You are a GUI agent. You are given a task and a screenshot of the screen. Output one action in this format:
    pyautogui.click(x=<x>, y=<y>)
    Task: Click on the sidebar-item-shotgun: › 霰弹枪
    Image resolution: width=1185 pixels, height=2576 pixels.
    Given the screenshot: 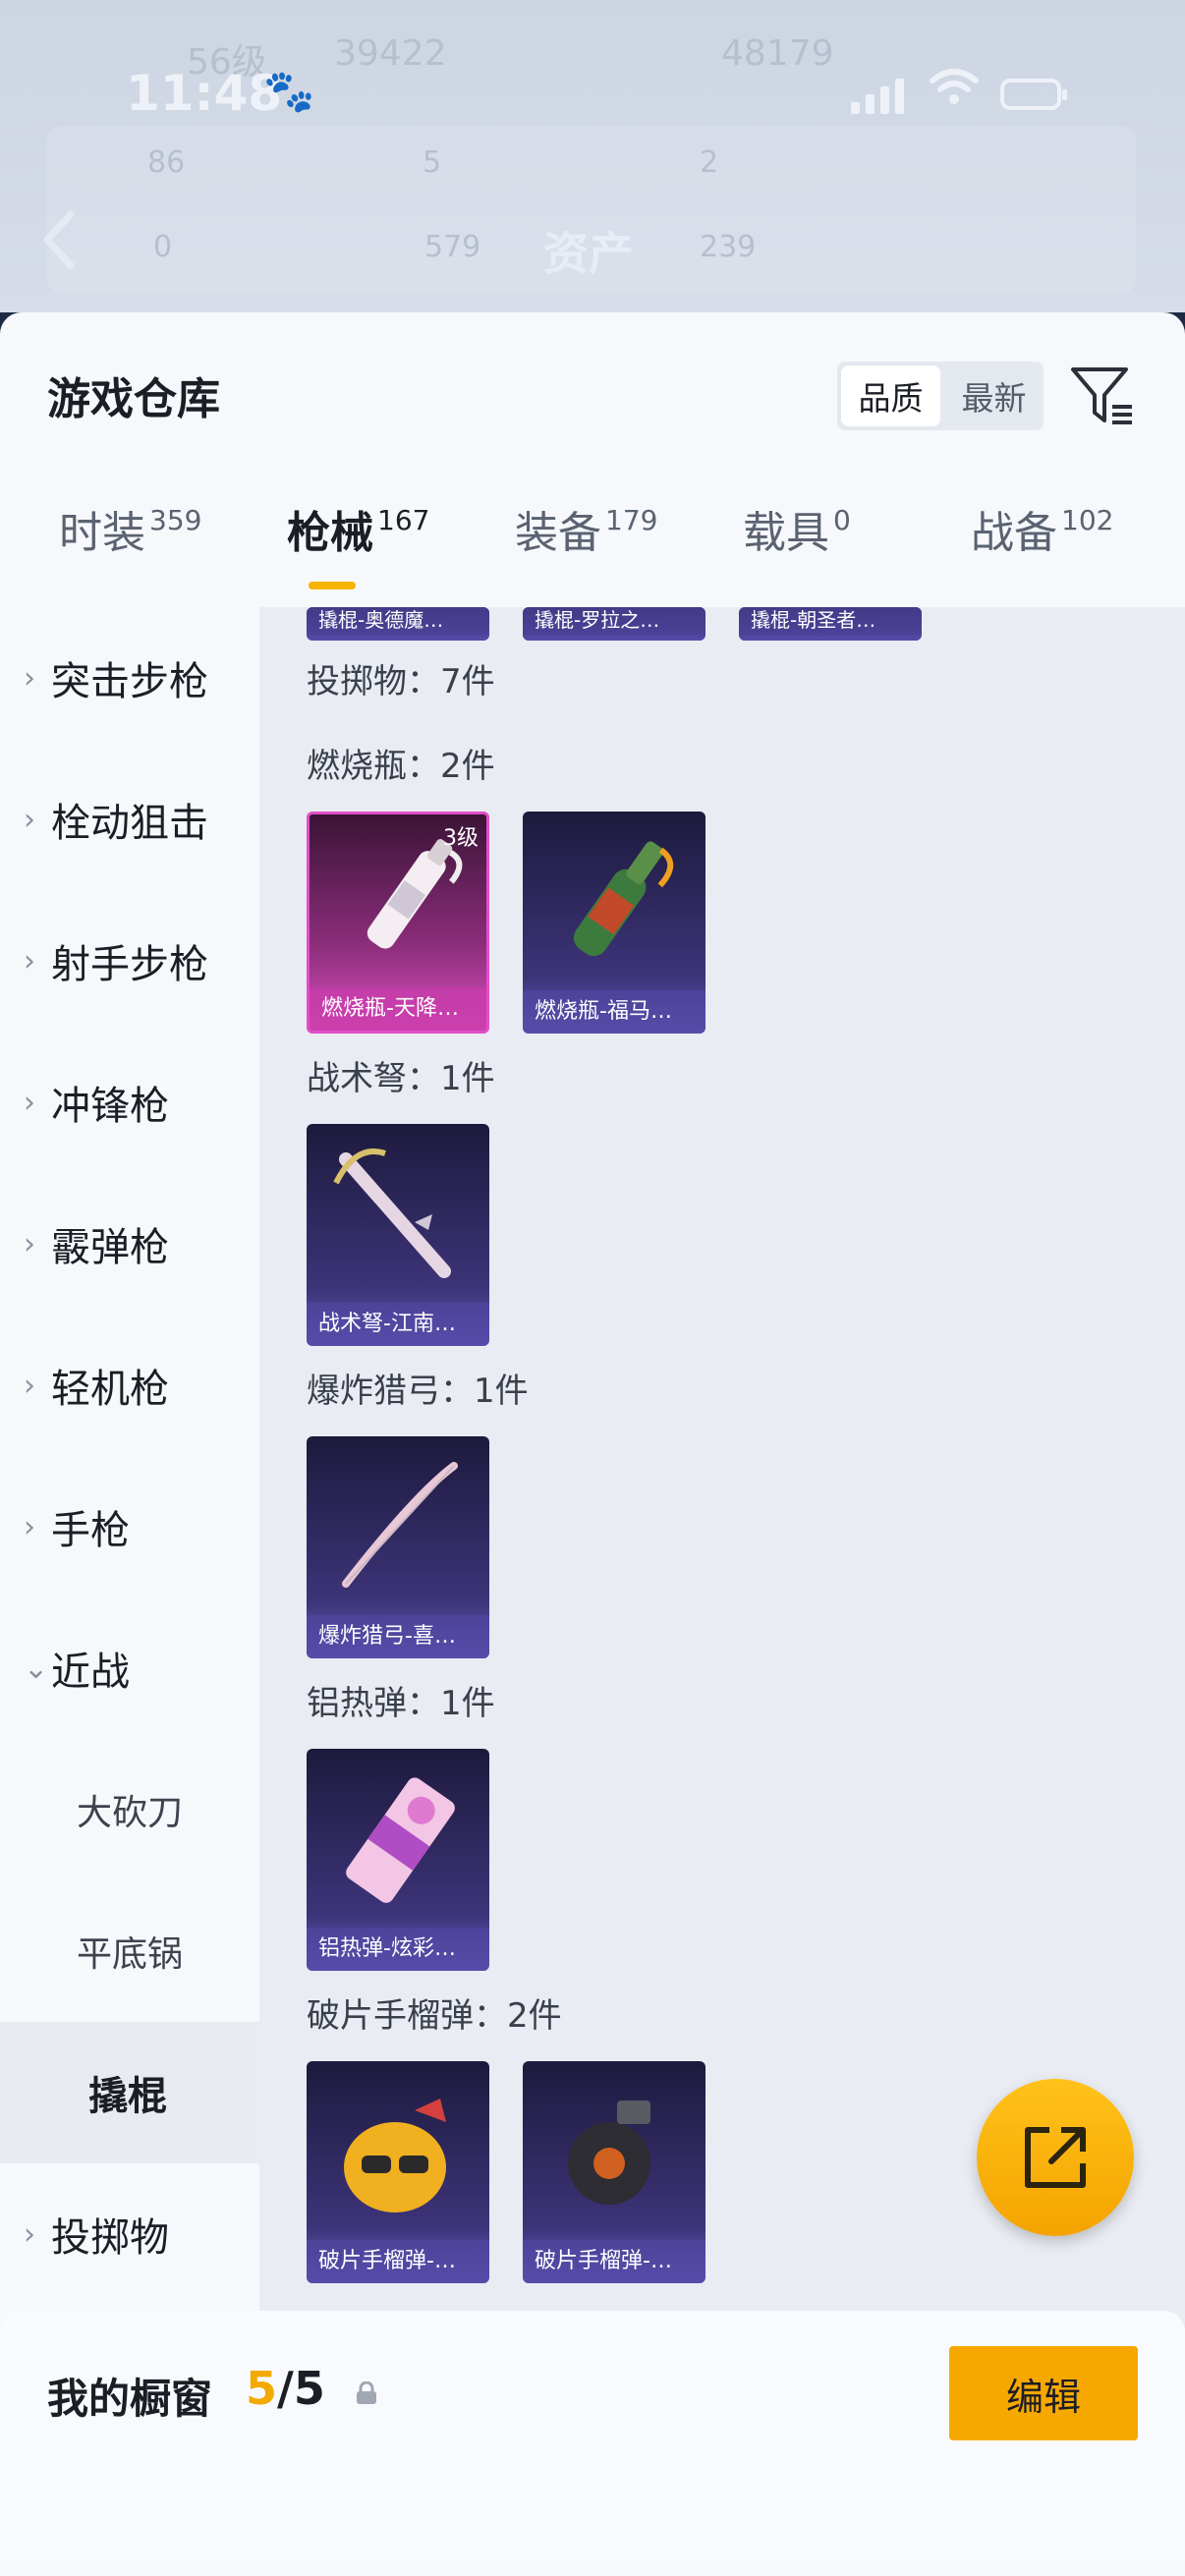 What is the action you would take?
    pyautogui.click(x=130, y=1244)
    